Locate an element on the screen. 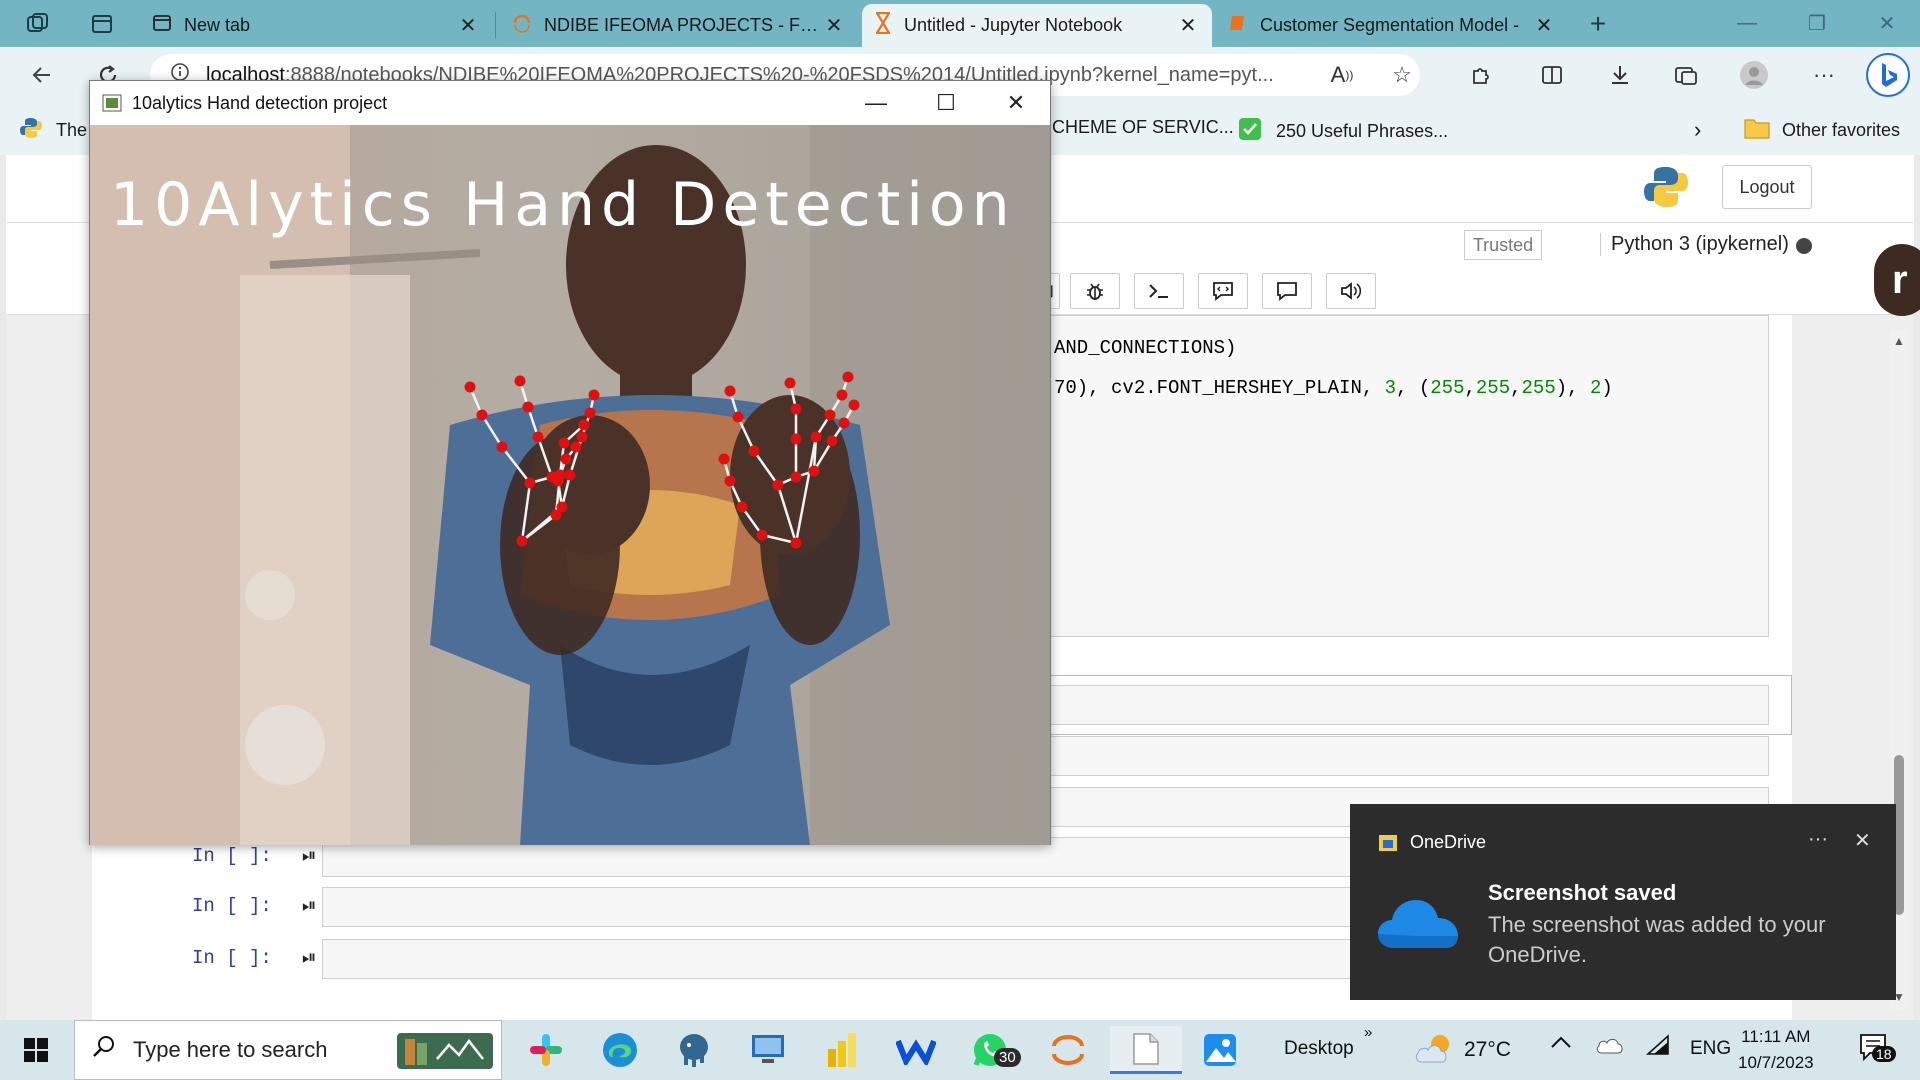 This screenshot has width=1920, height=1080. downloads-icon is located at coordinates (1620, 75).